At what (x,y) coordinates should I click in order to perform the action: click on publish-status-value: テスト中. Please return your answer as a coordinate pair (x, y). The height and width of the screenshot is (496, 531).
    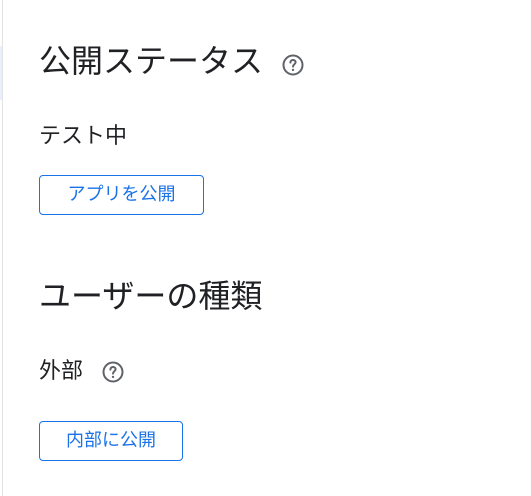
    Looking at the image, I should click on (83, 136).